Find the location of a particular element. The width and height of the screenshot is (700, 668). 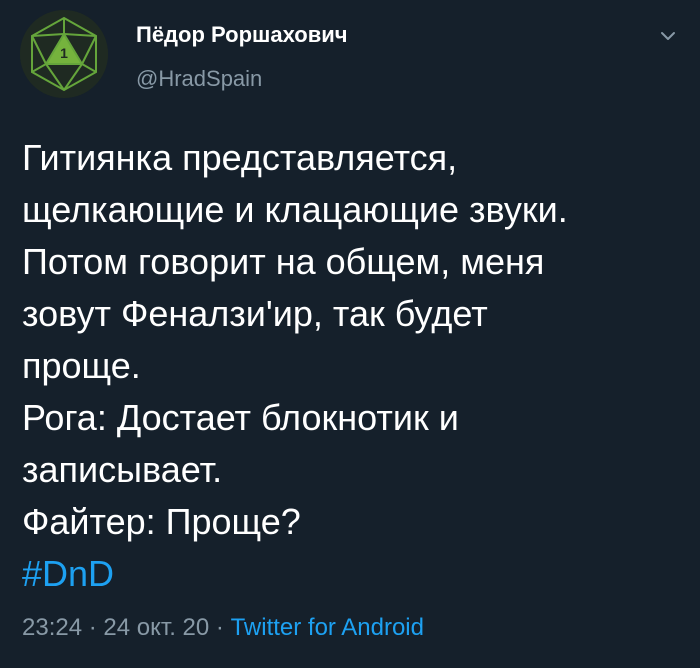

tweet-line: Потом говорит на общем, меня is located at coordinates (283, 261).